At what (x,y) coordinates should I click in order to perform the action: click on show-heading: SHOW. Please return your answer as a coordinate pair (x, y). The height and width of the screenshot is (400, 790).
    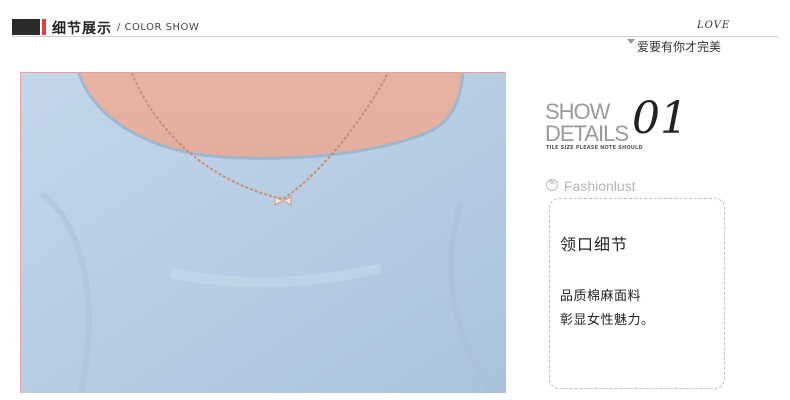
    Looking at the image, I should click on (577, 111).